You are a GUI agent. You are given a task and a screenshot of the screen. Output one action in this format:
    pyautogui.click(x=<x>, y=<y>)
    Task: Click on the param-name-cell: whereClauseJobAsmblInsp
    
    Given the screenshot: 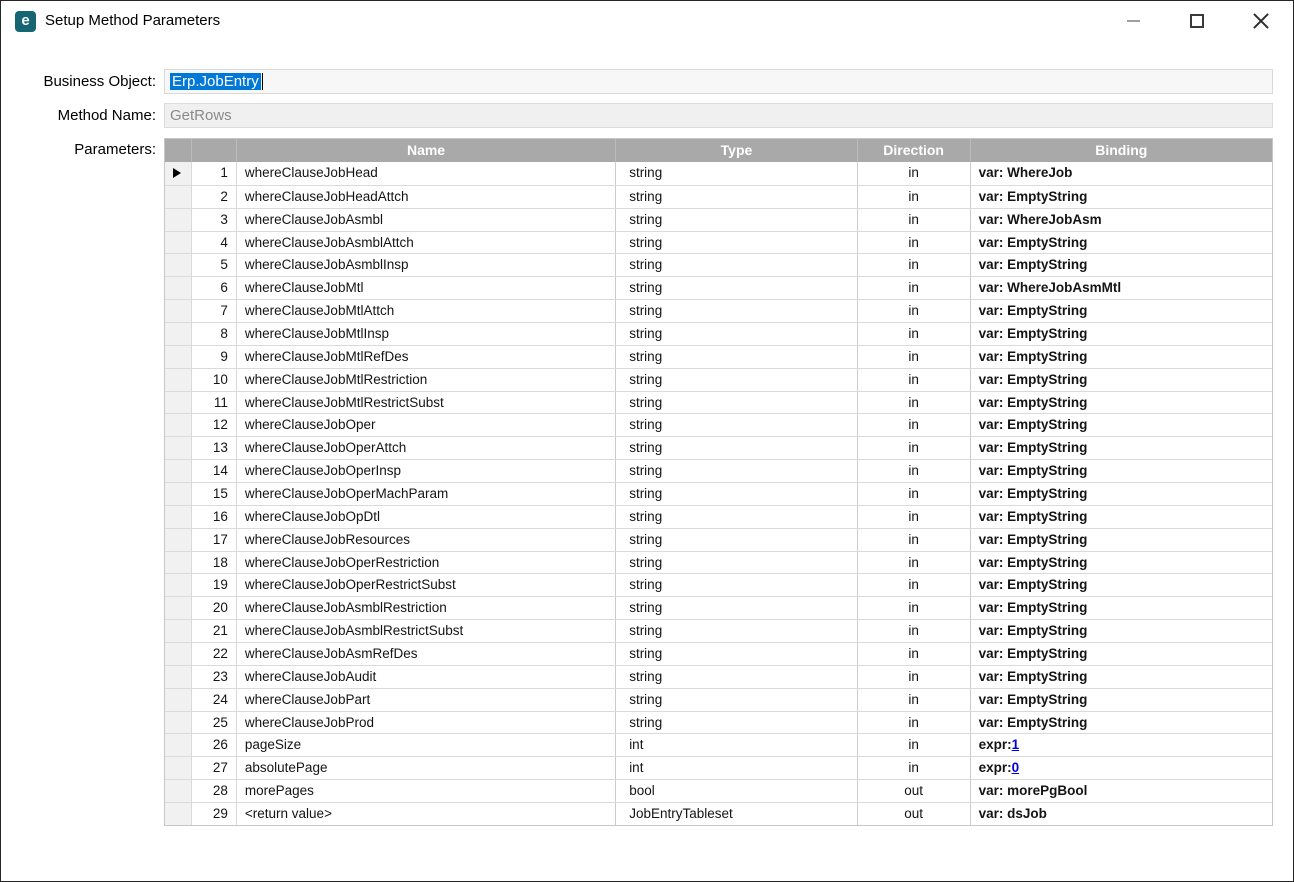 What is the action you would take?
    pyautogui.click(x=427, y=265)
    